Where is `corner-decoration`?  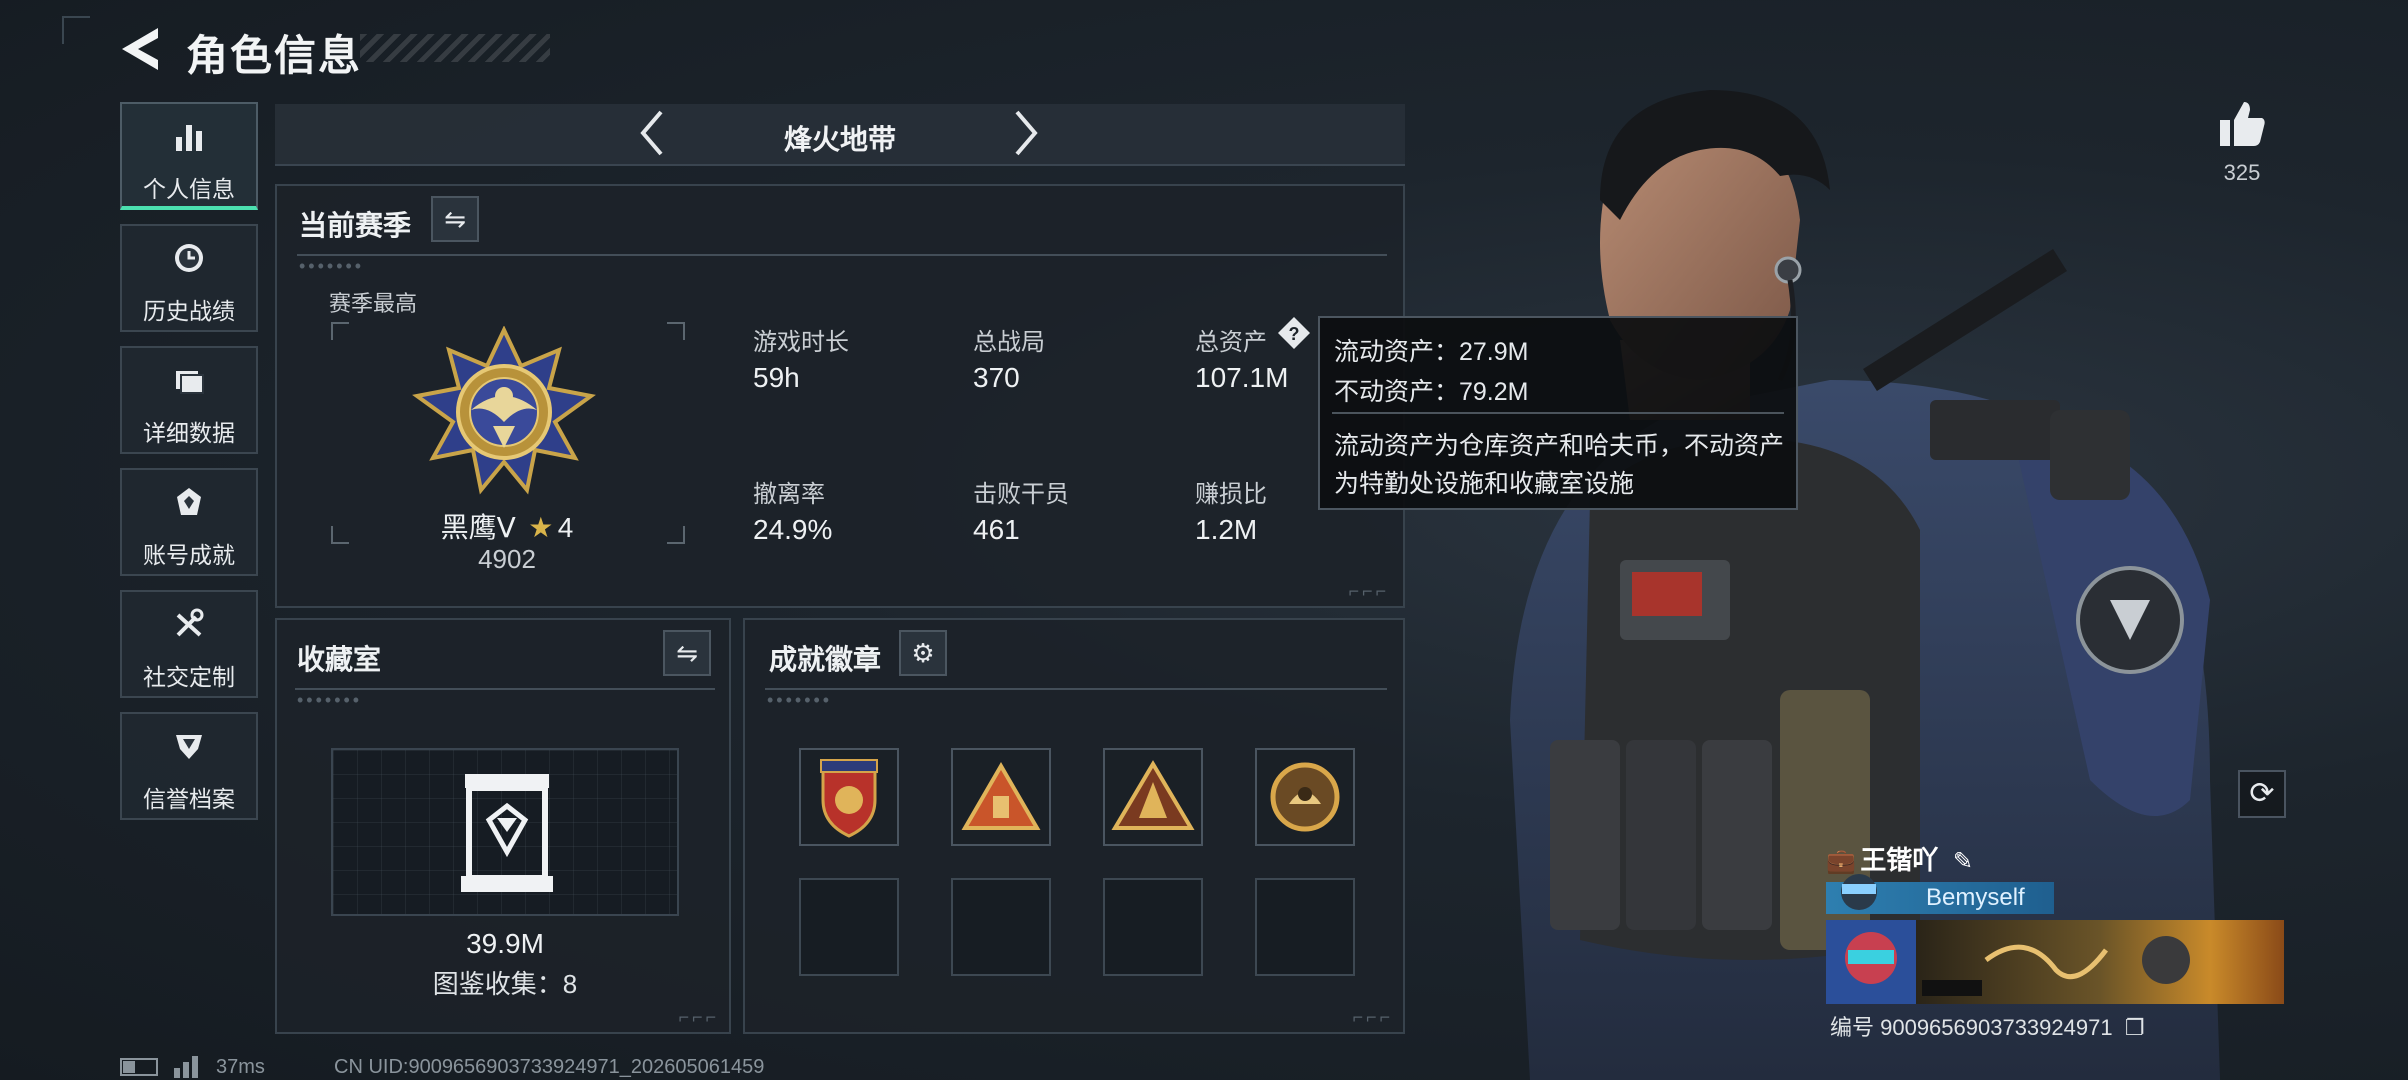
corner-decoration is located at coordinates (76, 30).